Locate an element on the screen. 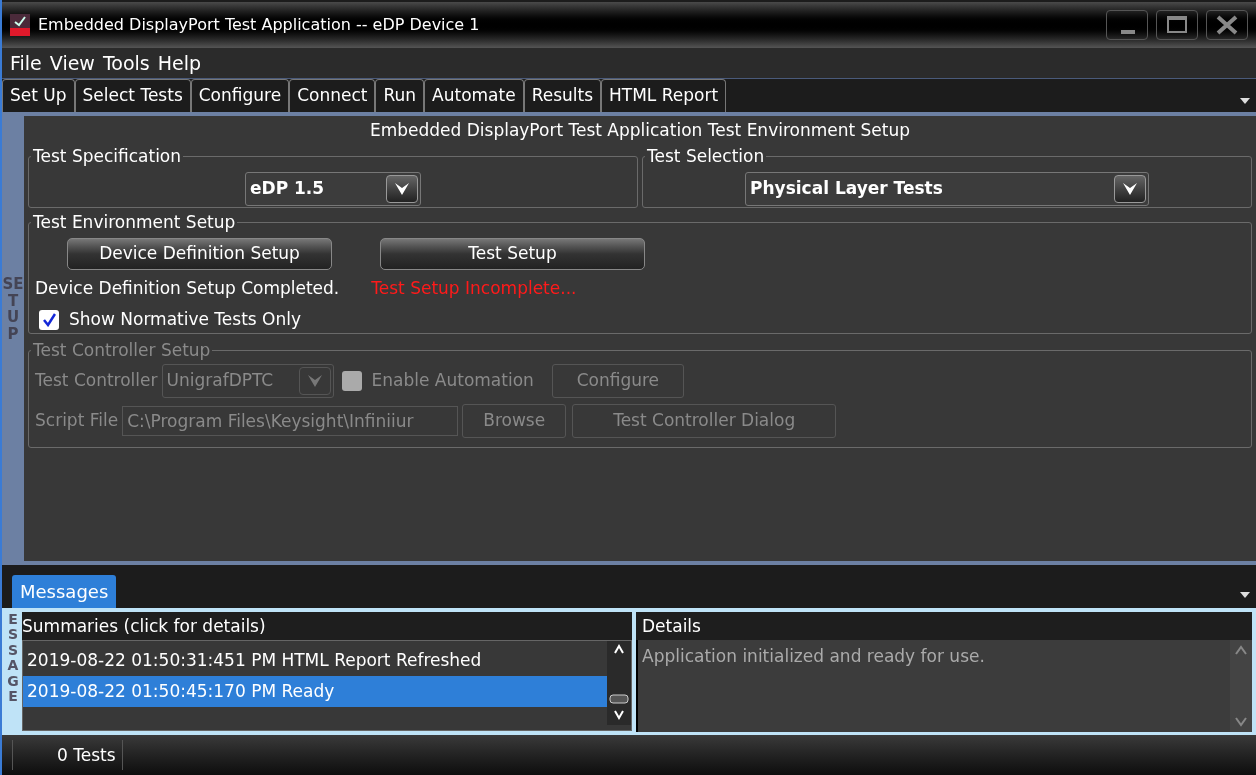  app-icon is located at coordinates (20, 25).